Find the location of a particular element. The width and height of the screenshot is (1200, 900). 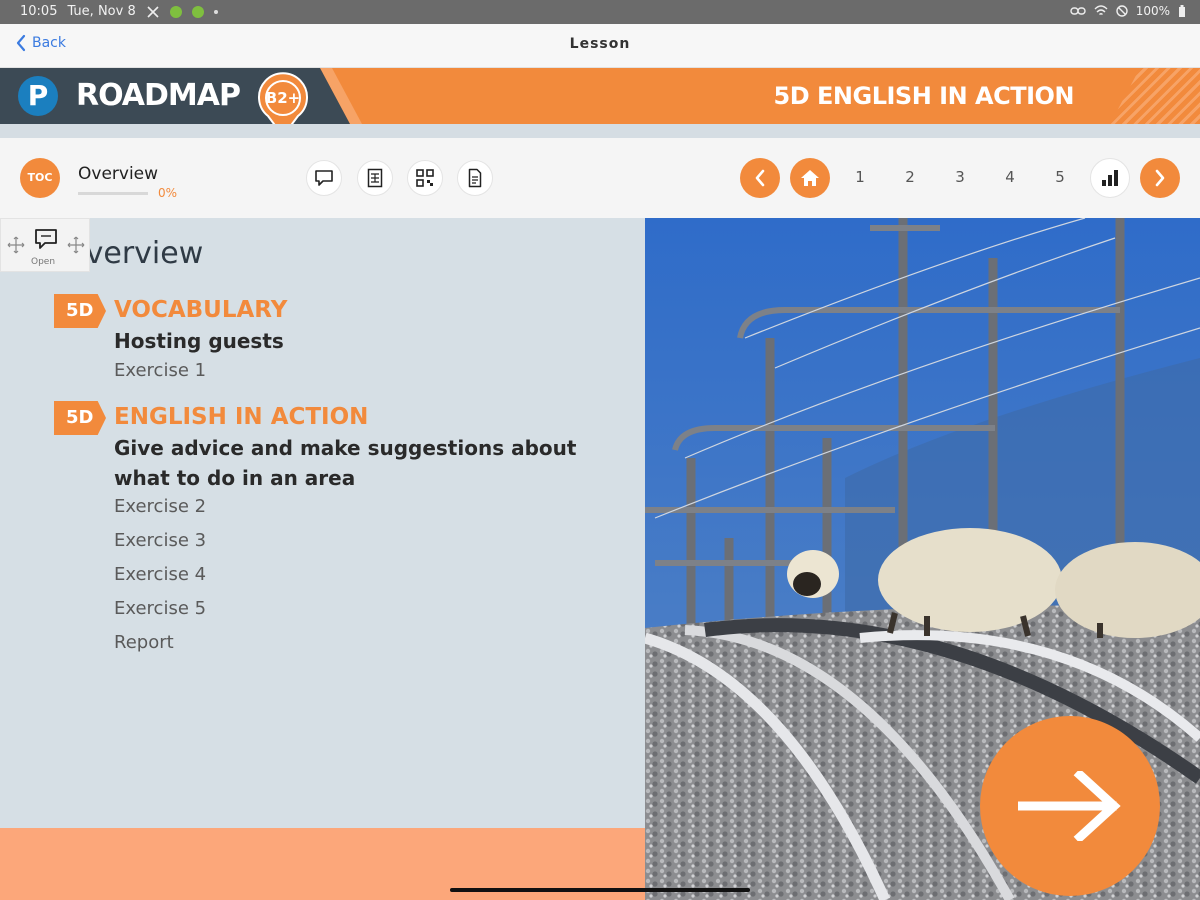

page-number-4: 4 is located at coordinates (1010, 177).